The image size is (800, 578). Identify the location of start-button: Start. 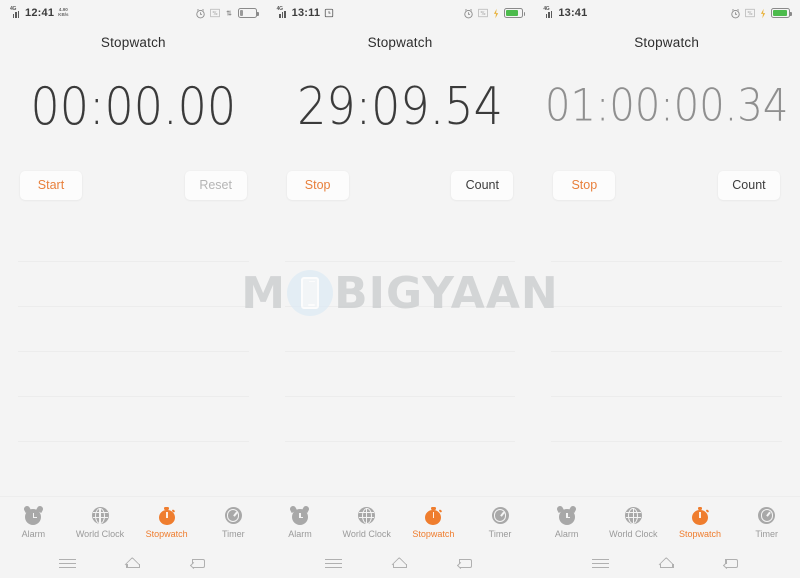
(51, 185).